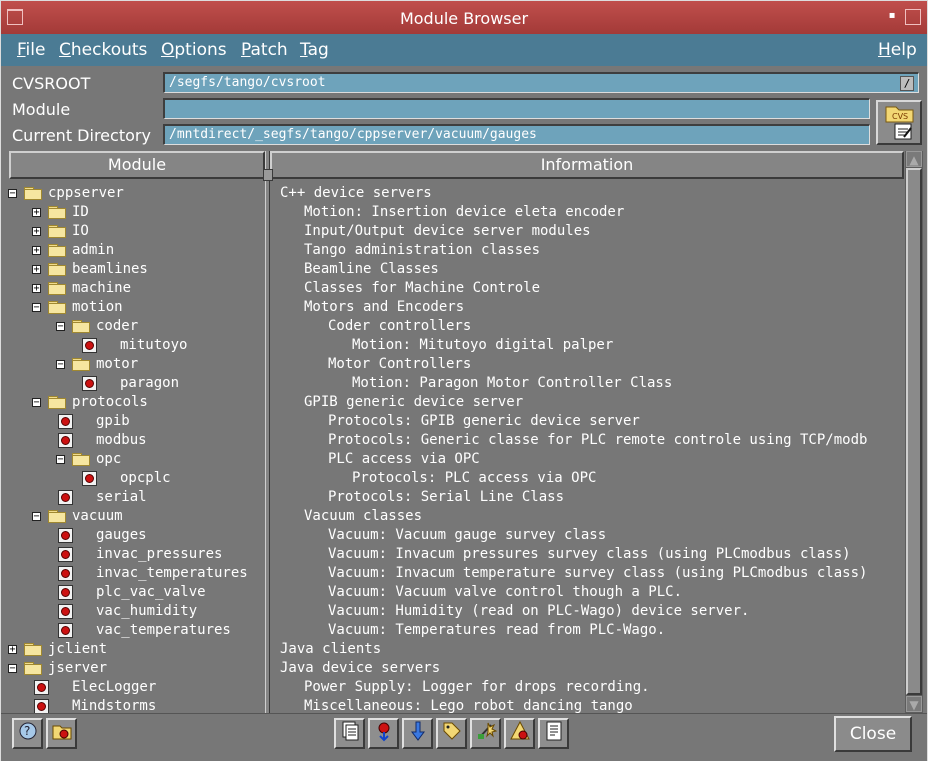  I want to click on tree-node: invac_pressures, so click(132, 554).